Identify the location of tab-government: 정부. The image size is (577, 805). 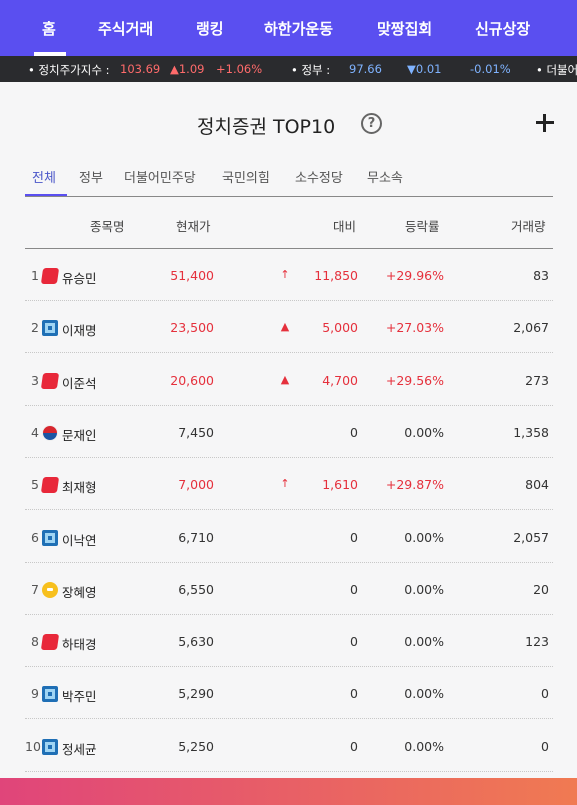
(91, 176).